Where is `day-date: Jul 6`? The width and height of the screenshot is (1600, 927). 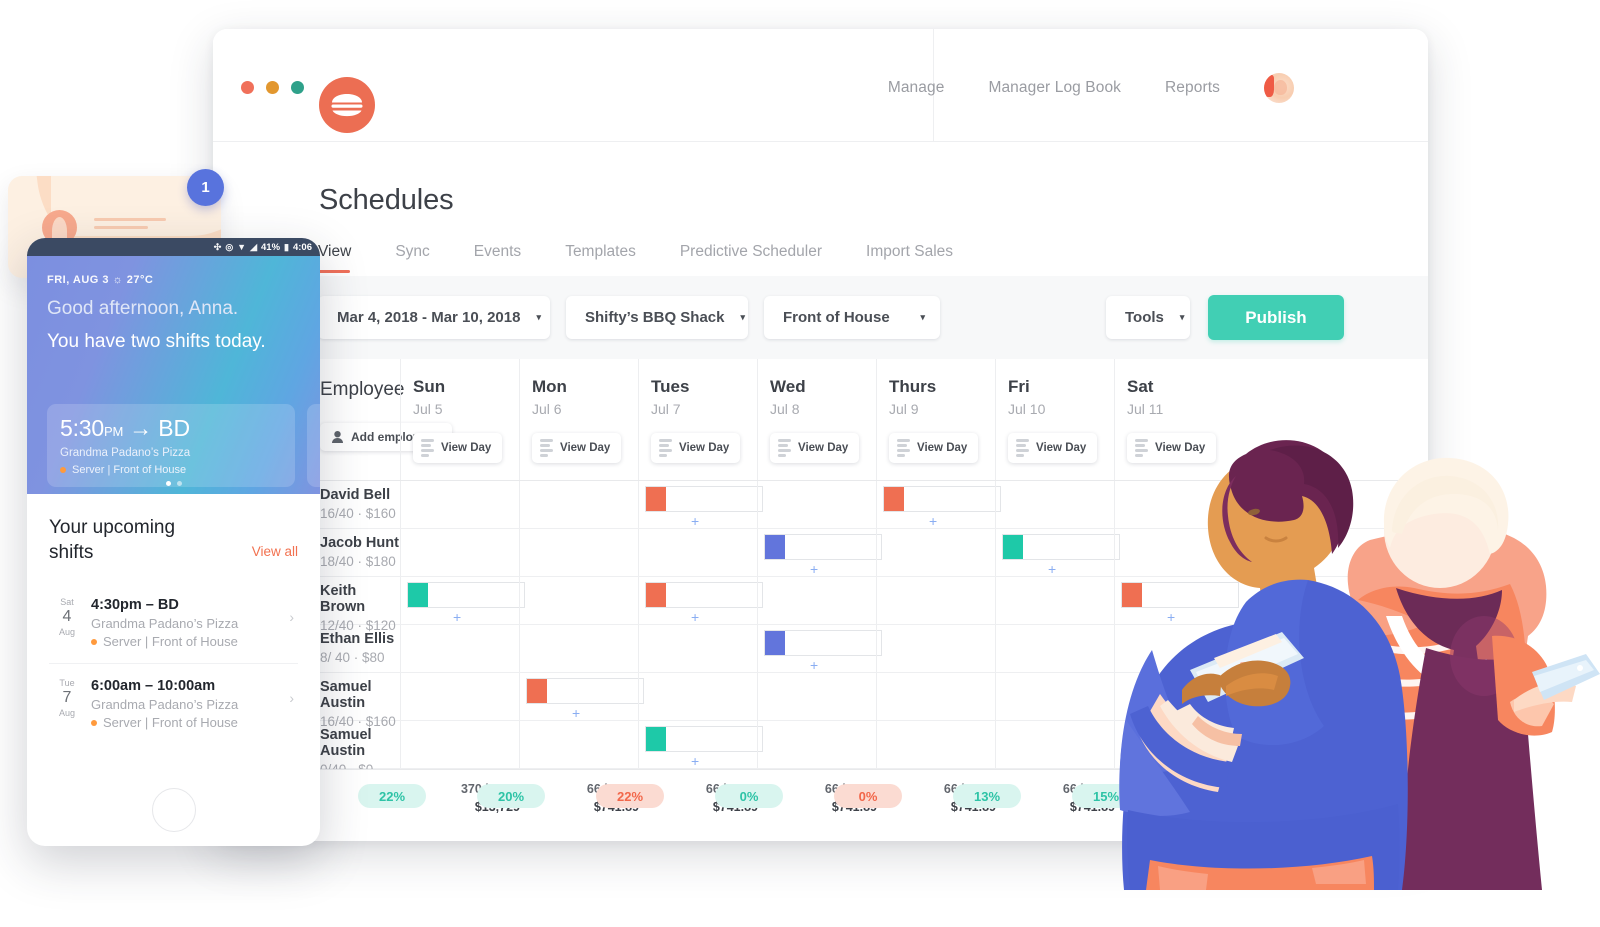
day-date: Jul 6 is located at coordinates (547, 409).